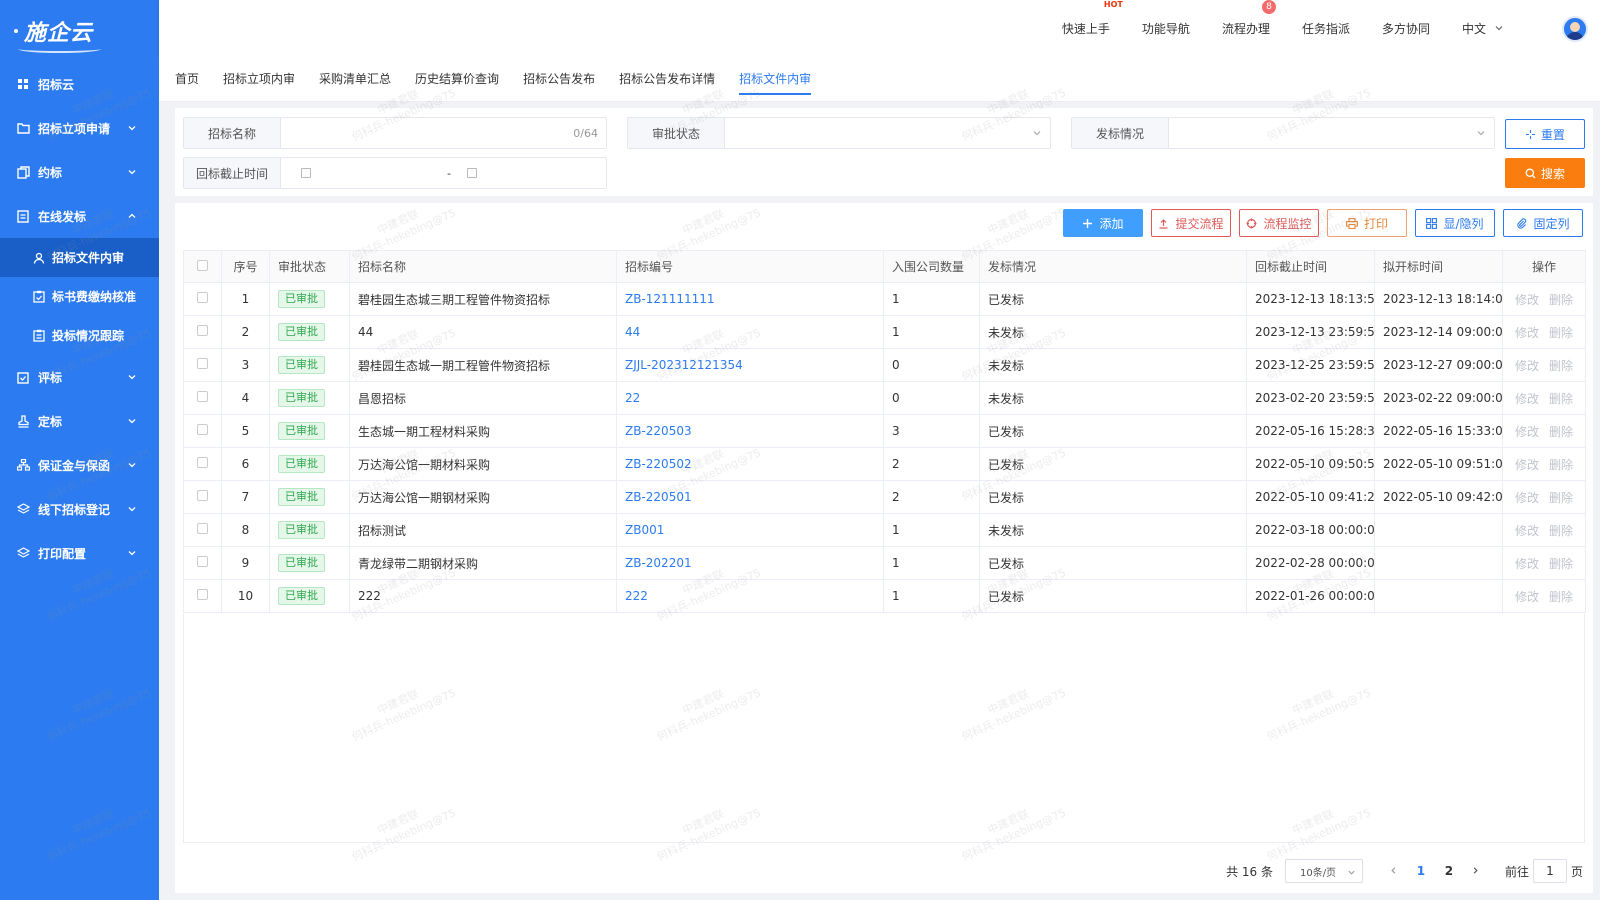 The width and height of the screenshot is (1600, 900). I want to click on print-button: 打印, so click(1367, 223).